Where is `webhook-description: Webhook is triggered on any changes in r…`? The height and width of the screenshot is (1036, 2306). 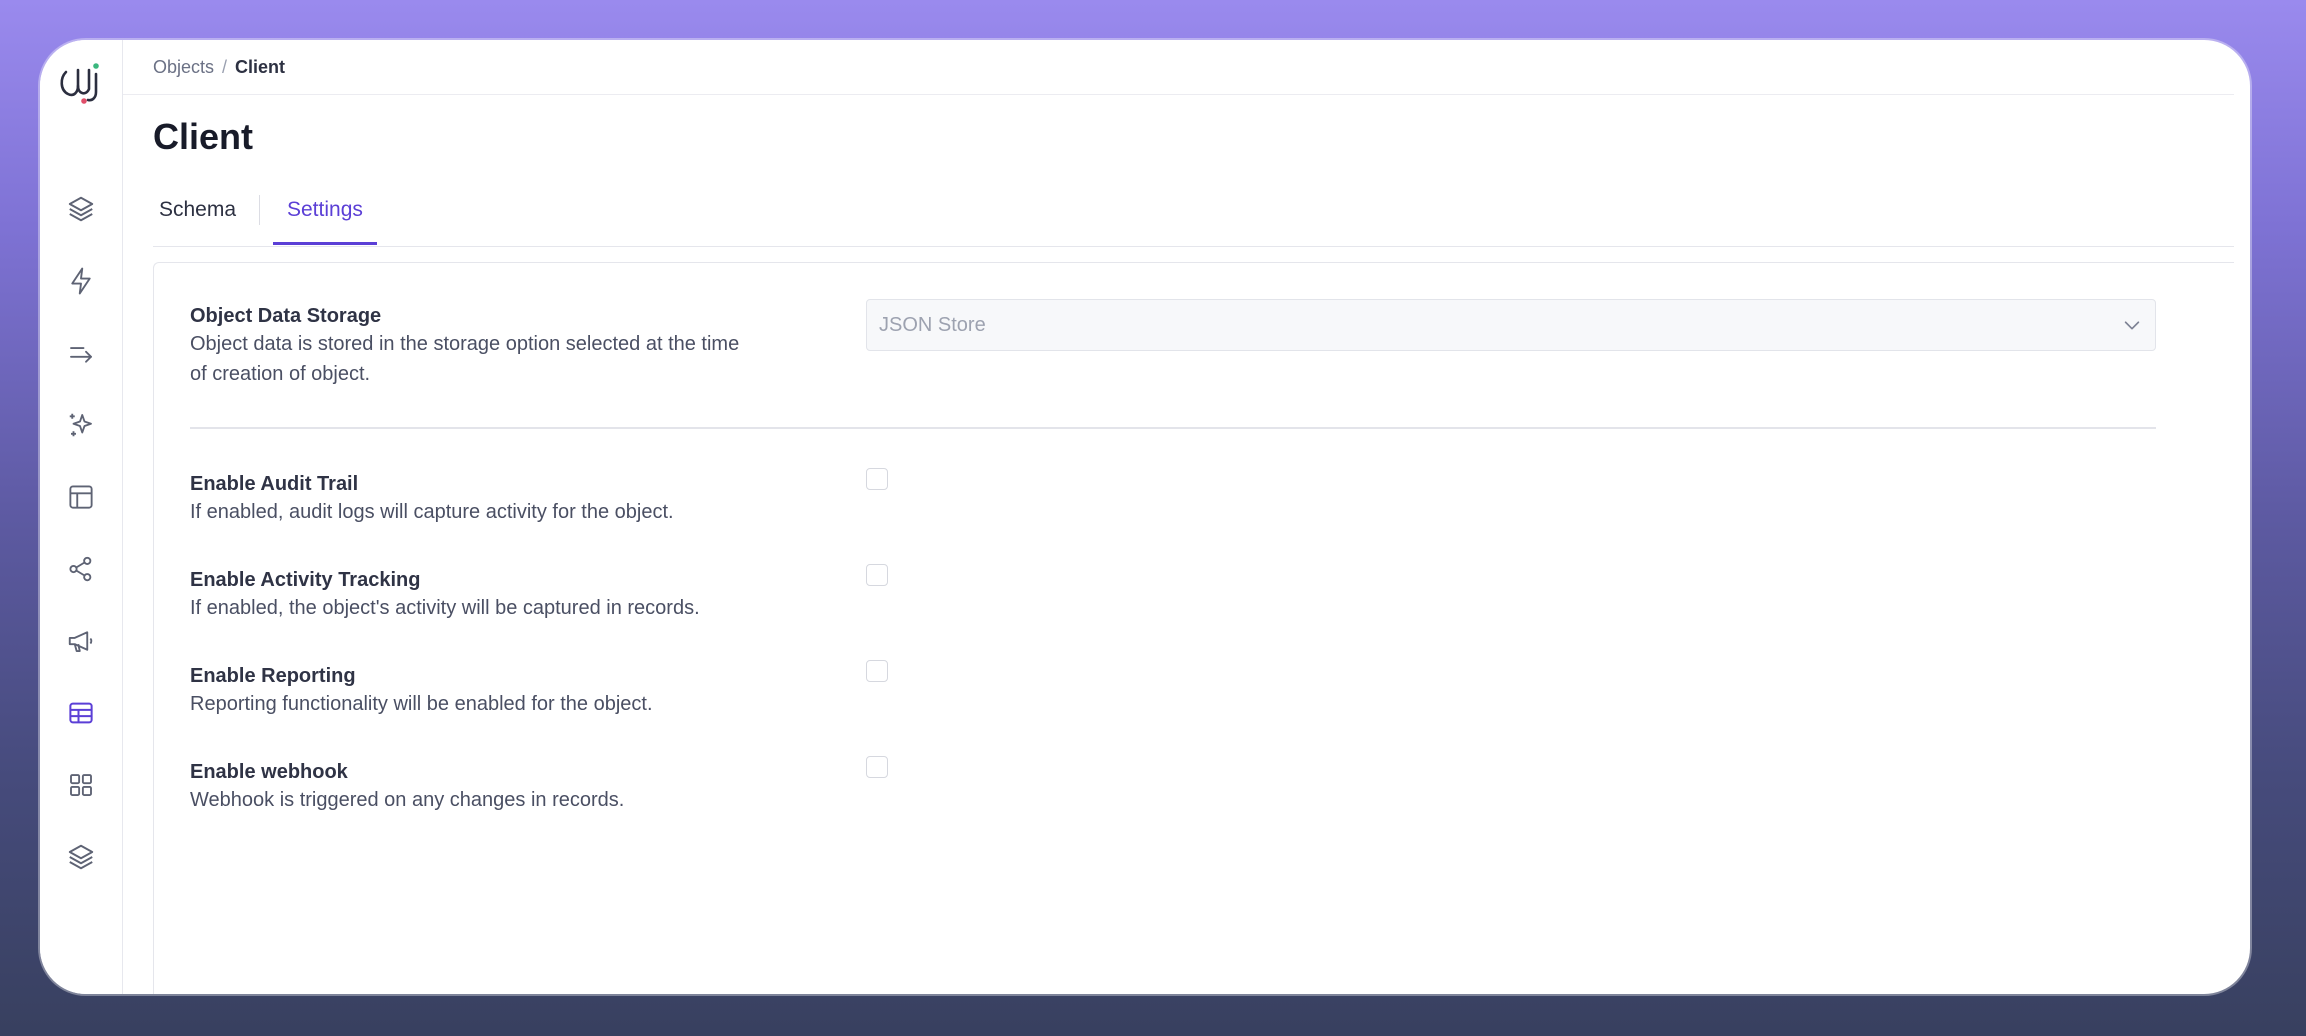
webhook-description: Webhook is triggered on any changes in r… is located at coordinates (407, 800).